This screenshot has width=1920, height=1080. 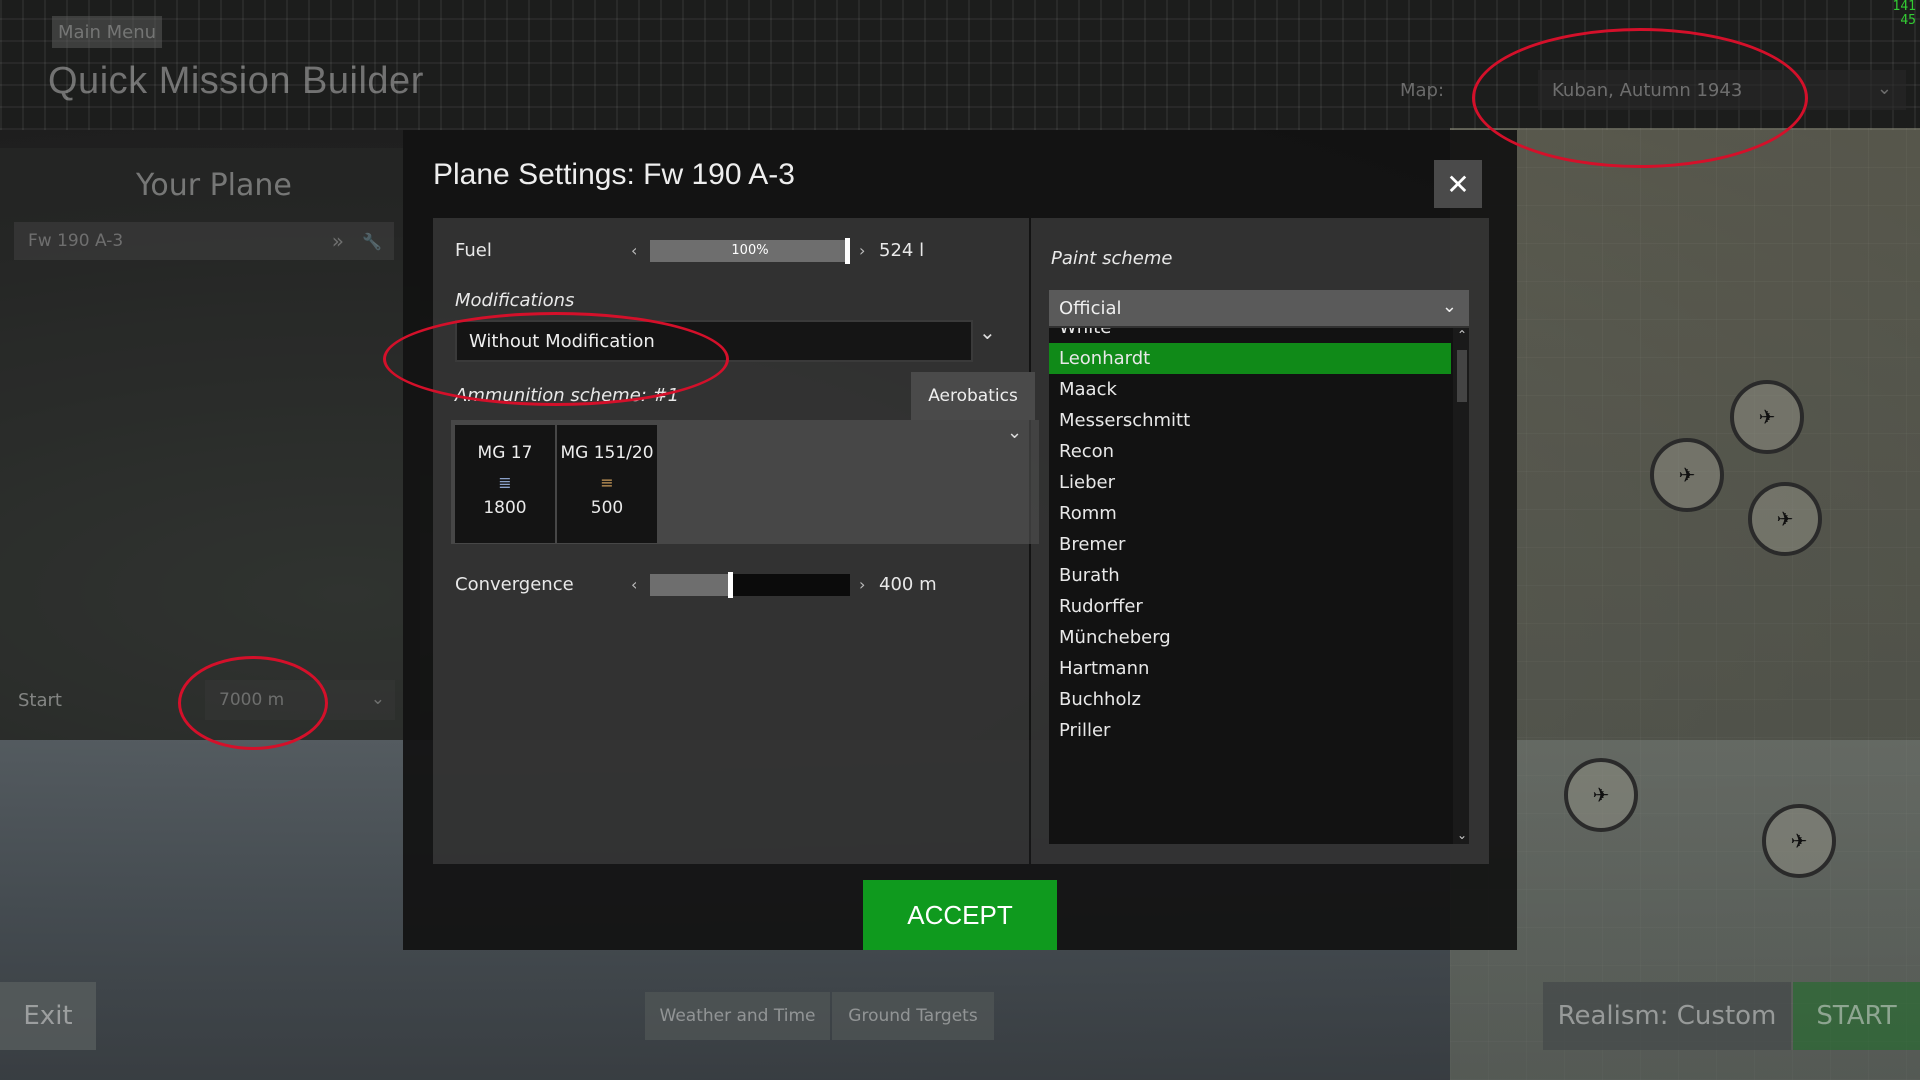 I want to click on start-mission-button: START, so click(x=1856, y=1016).